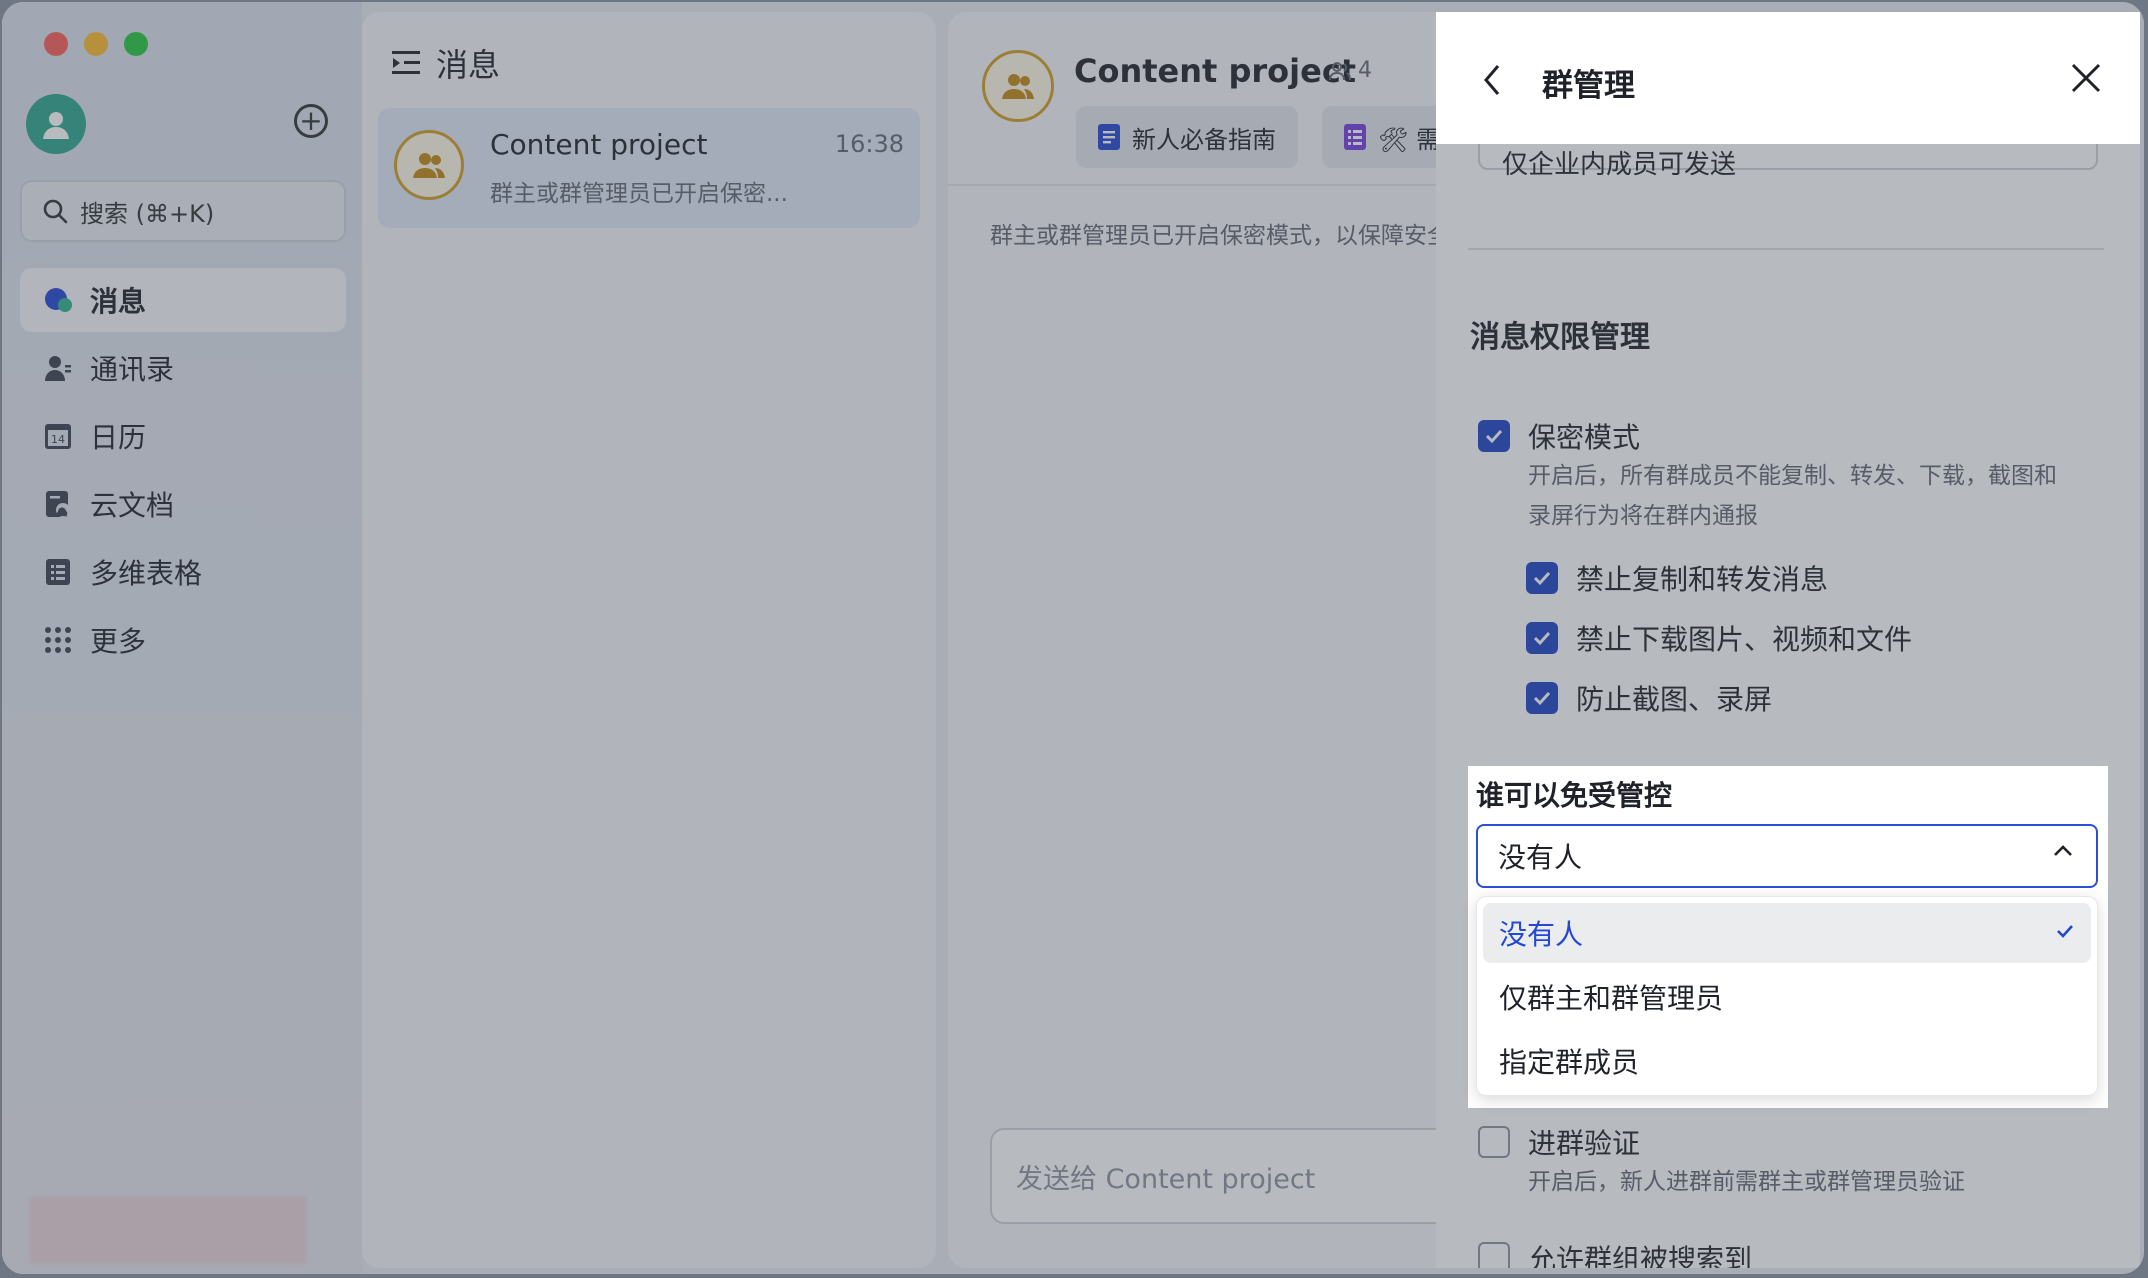 The height and width of the screenshot is (1278, 2148). Describe the element at coordinates (1643, 516) in the screenshot. I see `description-line: 录屏行为将在群内通报` at that location.